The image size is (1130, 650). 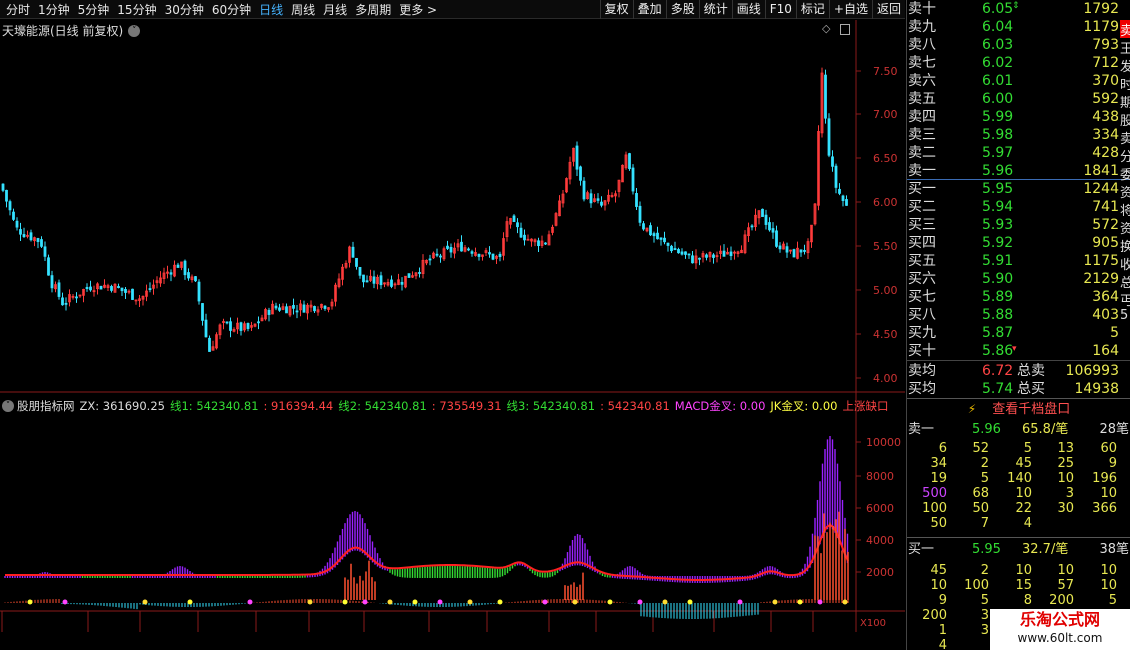 What do you see at coordinates (8, 406) in the screenshot?
I see `chevron-down-icon: ˅` at bounding box center [8, 406].